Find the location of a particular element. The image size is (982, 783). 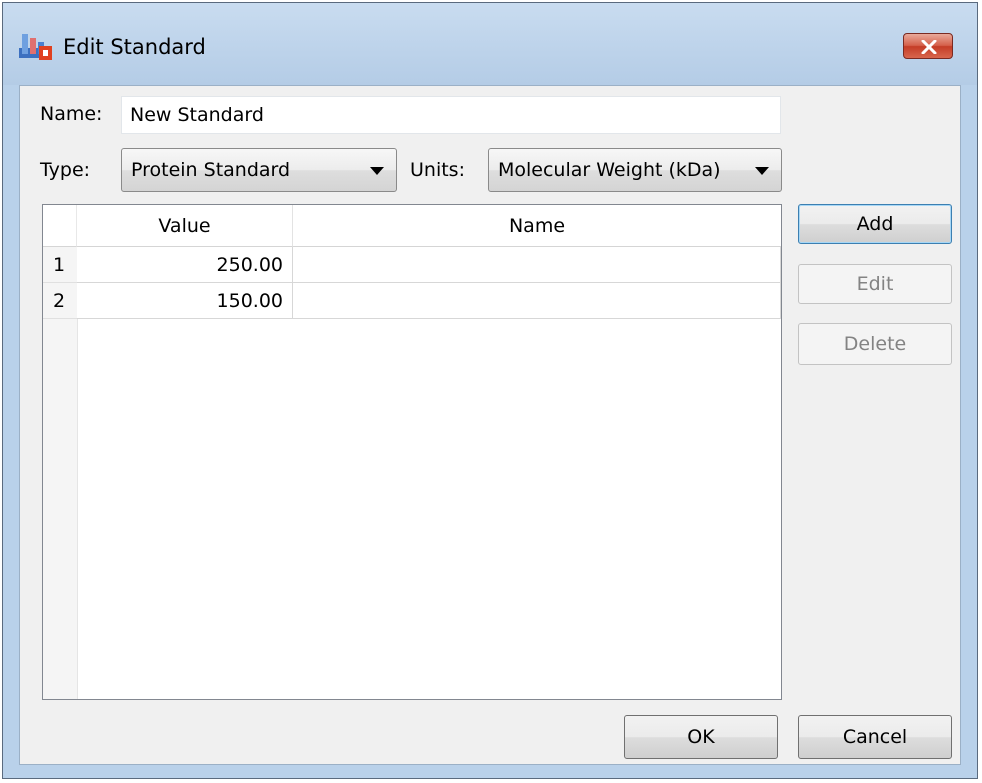

add-button: Add is located at coordinates (875, 224).